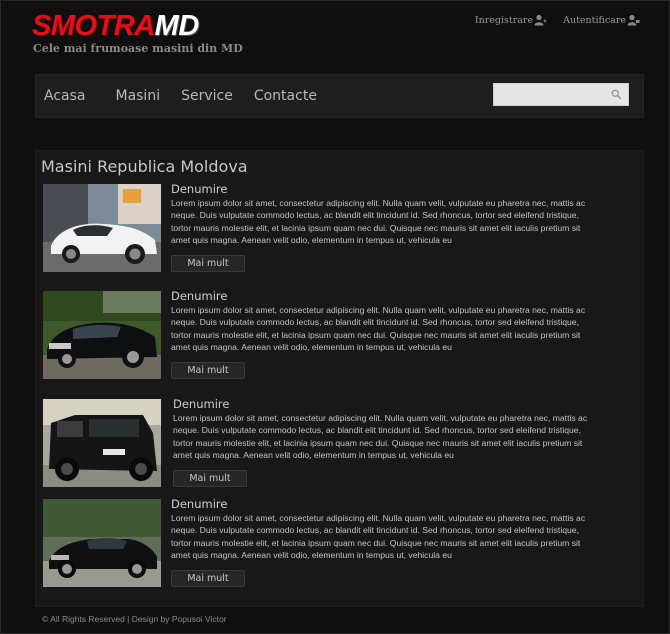 This screenshot has width=670, height=634. I want to click on register-label: Inregistrare, so click(504, 20).